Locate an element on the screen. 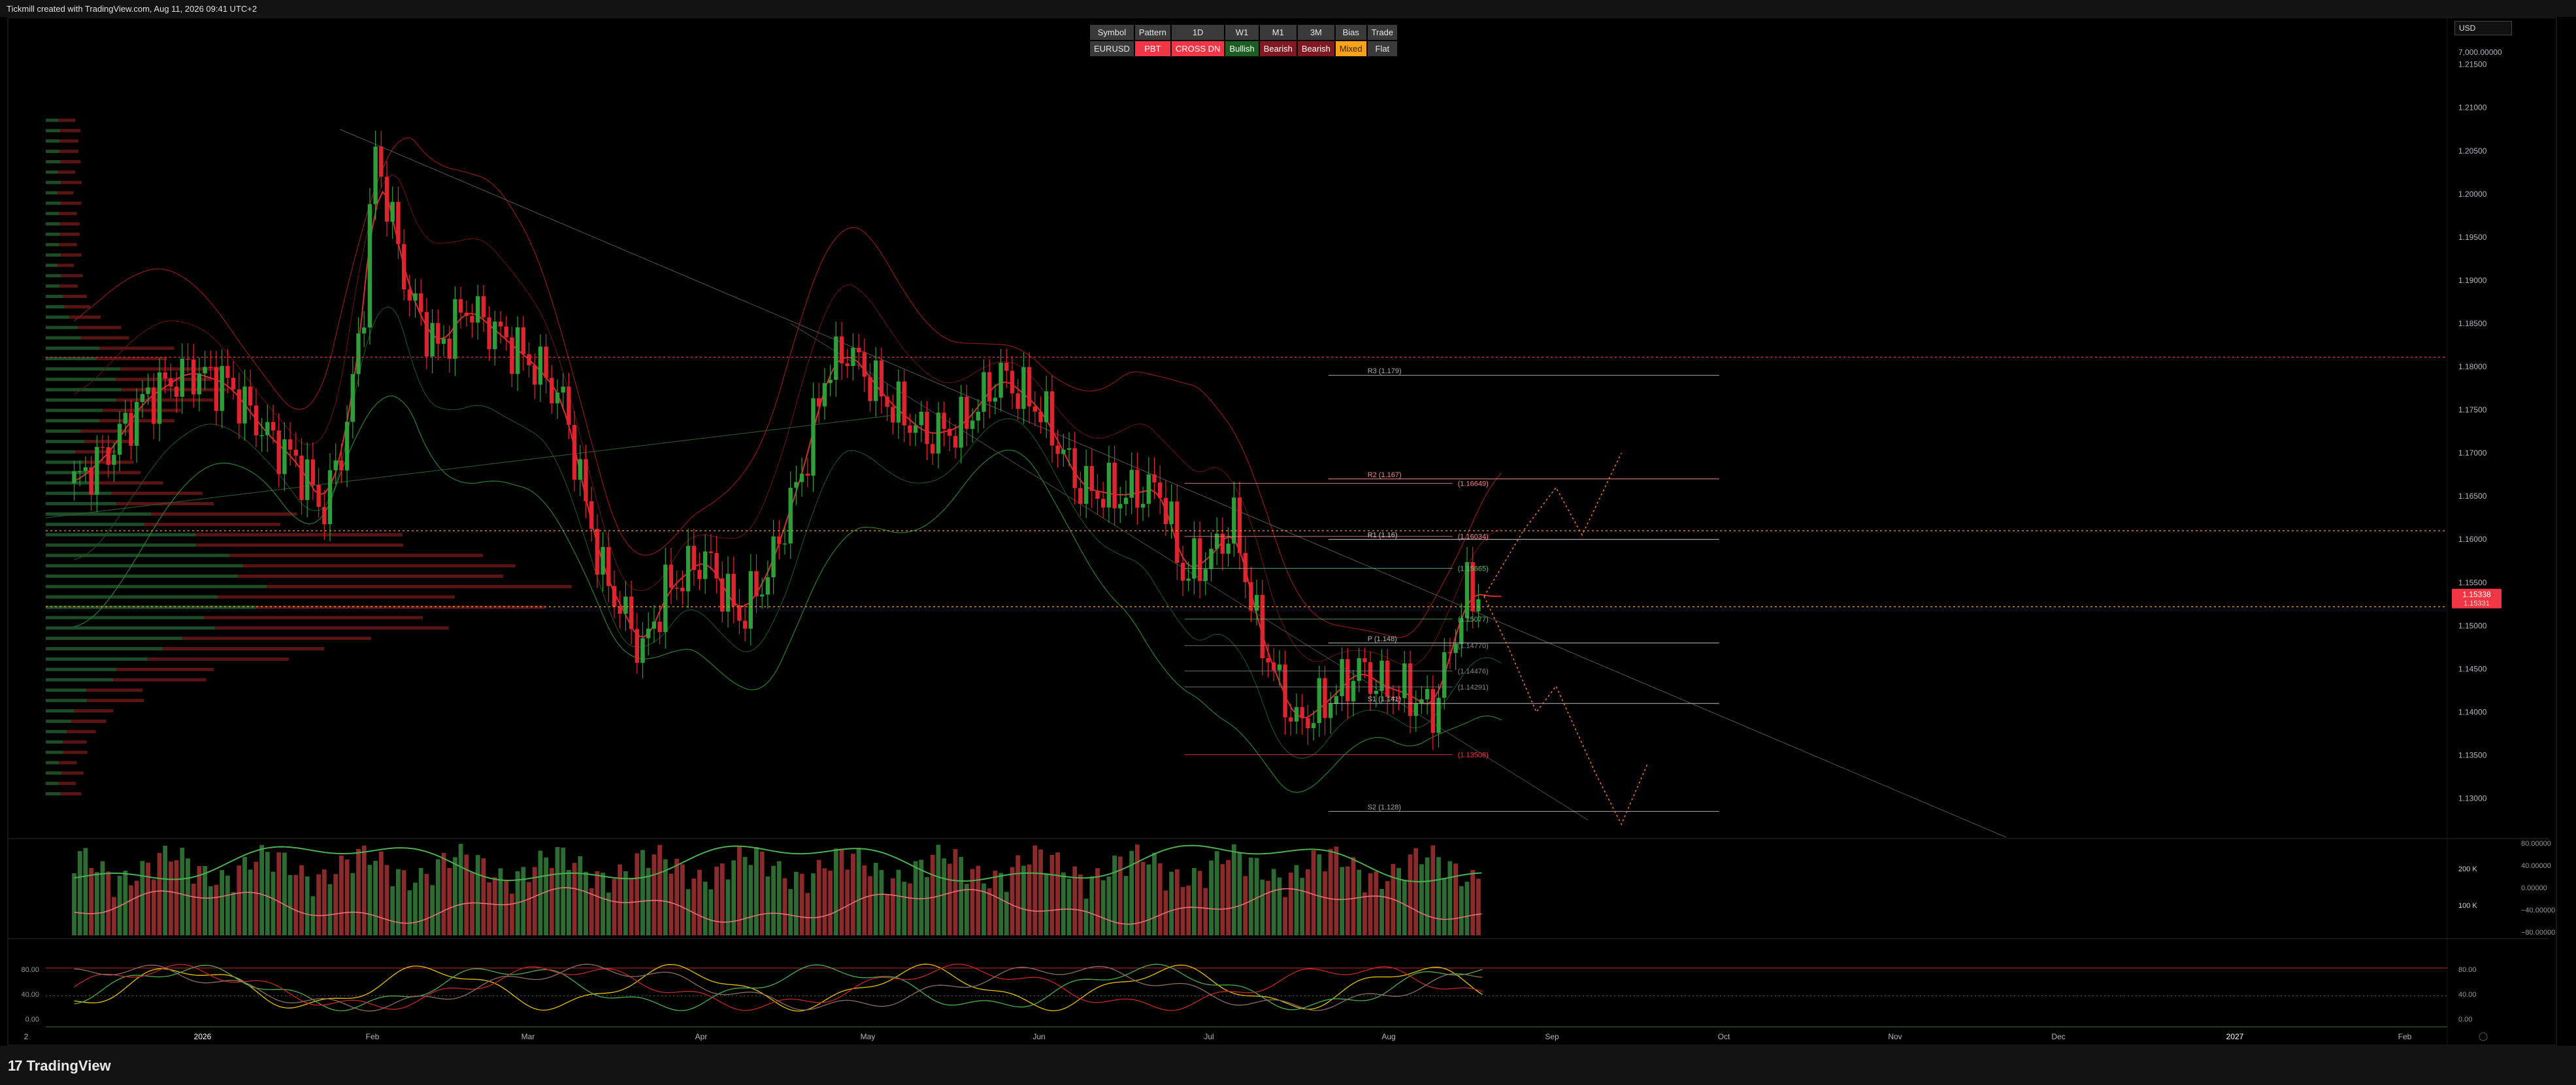  price-tick-label: 1.17500 is located at coordinates (2472, 409).